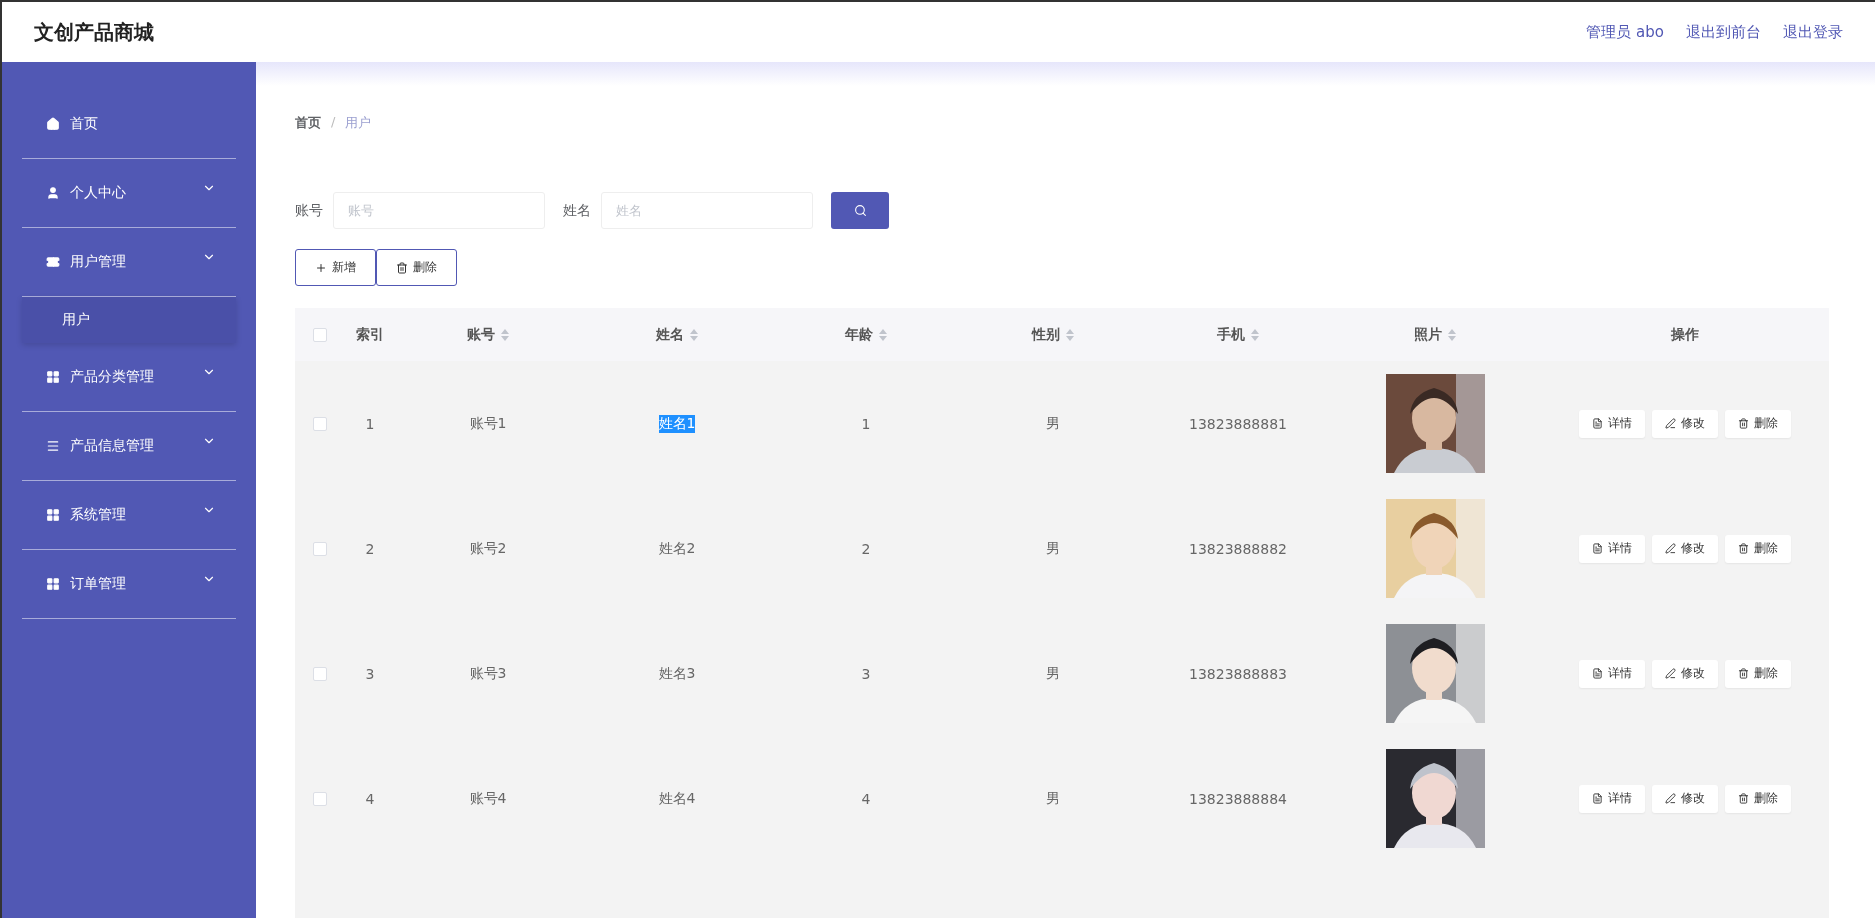 Image resolution: width=1875 pixels, height=918 pixels. Describe the element at coordinates (677, 423) in the screenshot. I see `table-cell: 姓名1` at that location.